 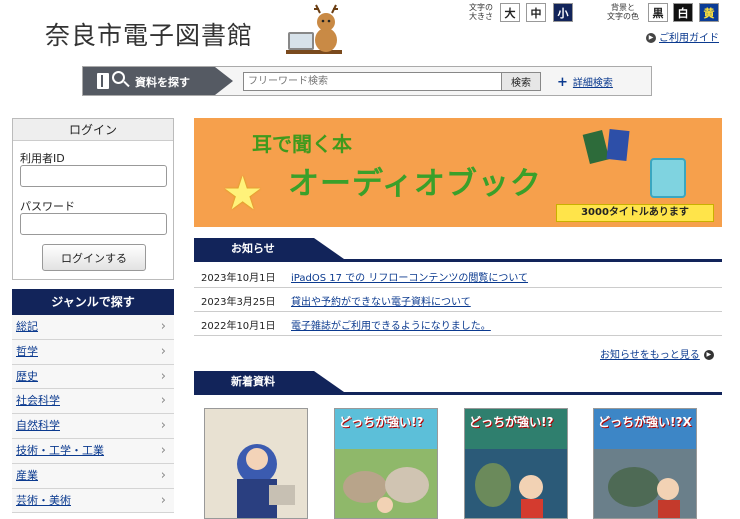 I want to click on book-cover, so click(x=256, y=463).